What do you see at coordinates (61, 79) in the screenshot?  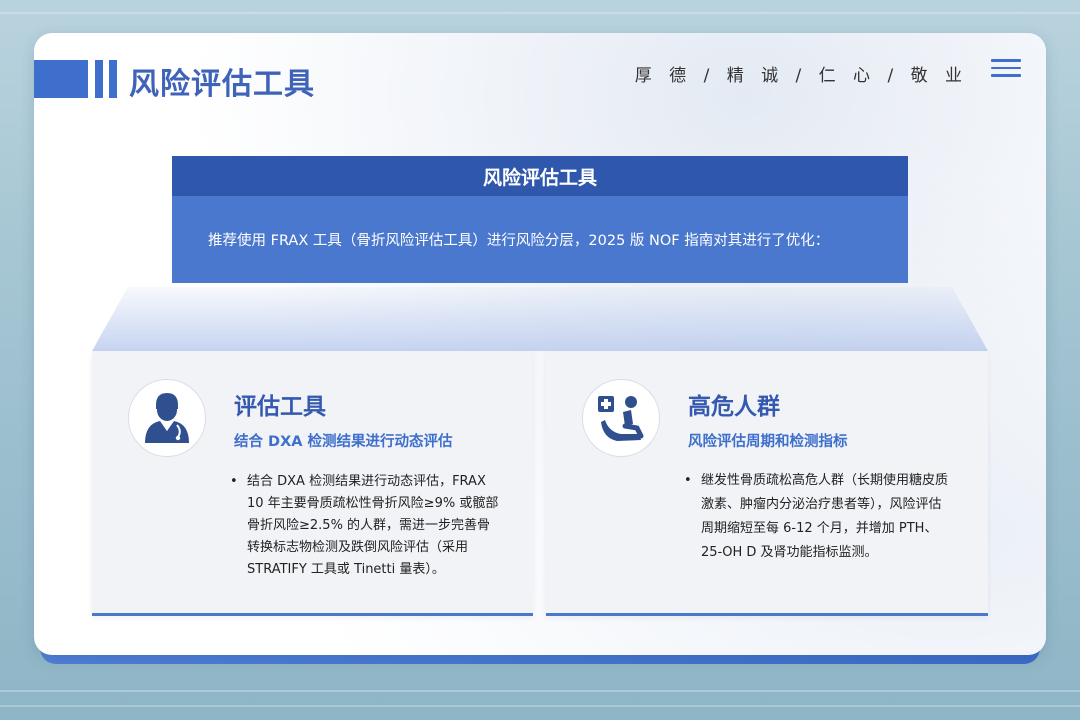 I see `header-accent-block` at bounding box center [61, 79].